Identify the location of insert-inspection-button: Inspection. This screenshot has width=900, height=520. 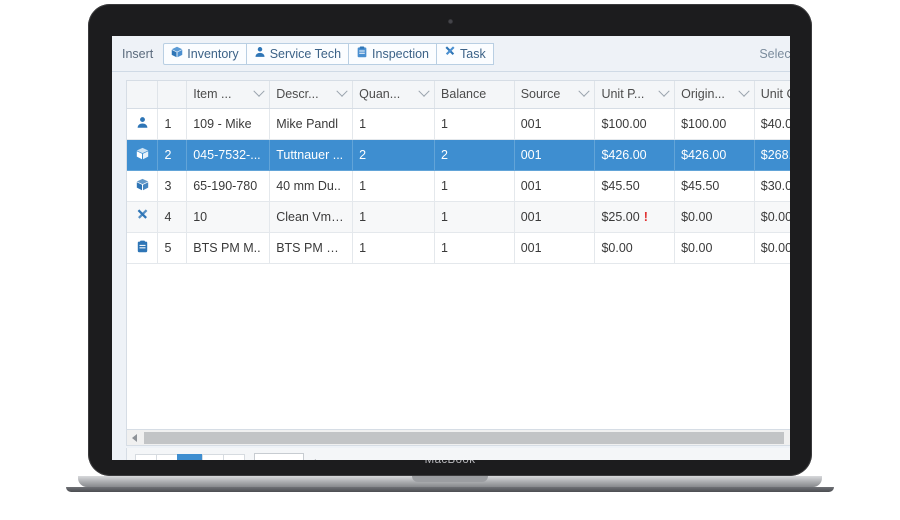
(393, 53).